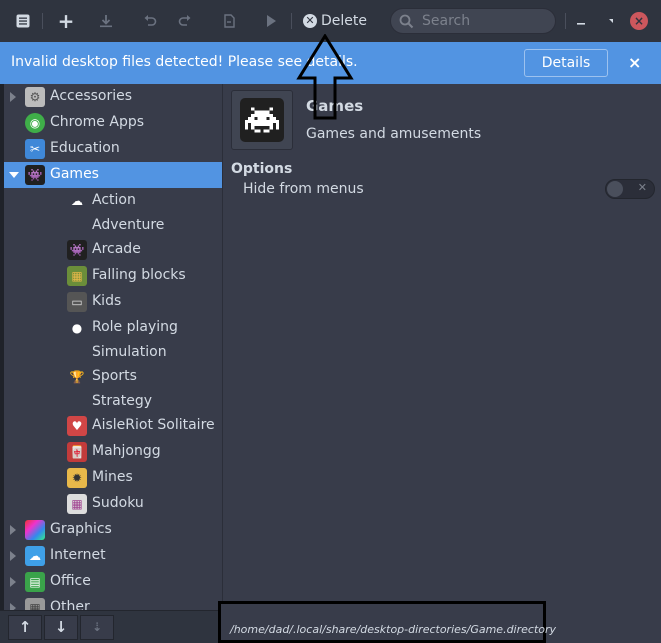 This screenshot has height=643, width=661. What do you see at coordinates (77, 302) in the screenshot?
I see `kids-icon: ▭` at bounding box center [77, 302].